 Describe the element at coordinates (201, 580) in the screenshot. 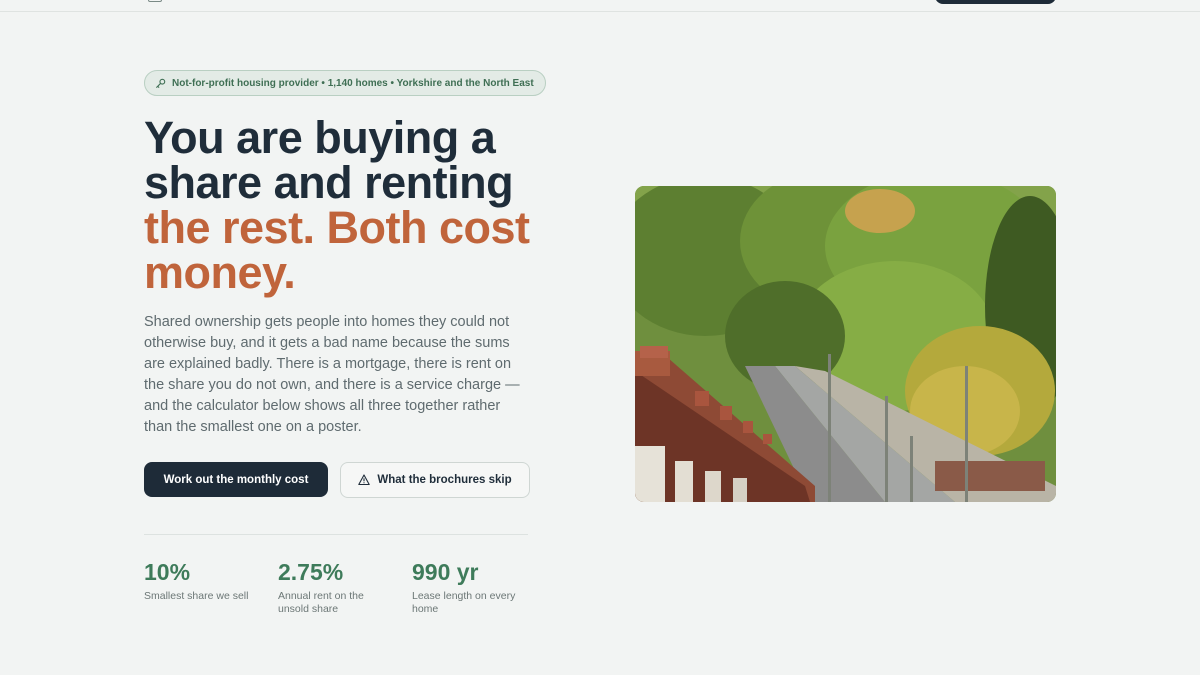

I see `stat-smallest-share: 10% Smallest share we sell` at that location.